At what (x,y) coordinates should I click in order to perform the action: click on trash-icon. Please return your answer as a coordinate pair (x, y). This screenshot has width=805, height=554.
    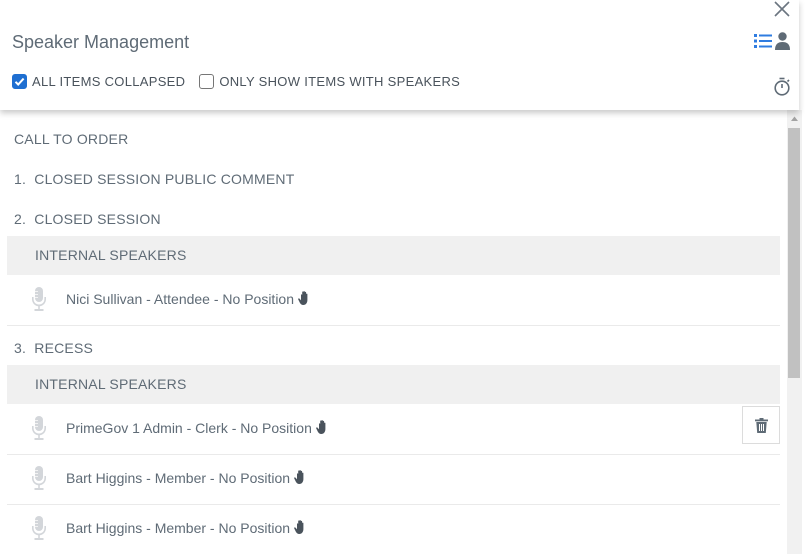
    Looking at the image, I should click on (761, 425).